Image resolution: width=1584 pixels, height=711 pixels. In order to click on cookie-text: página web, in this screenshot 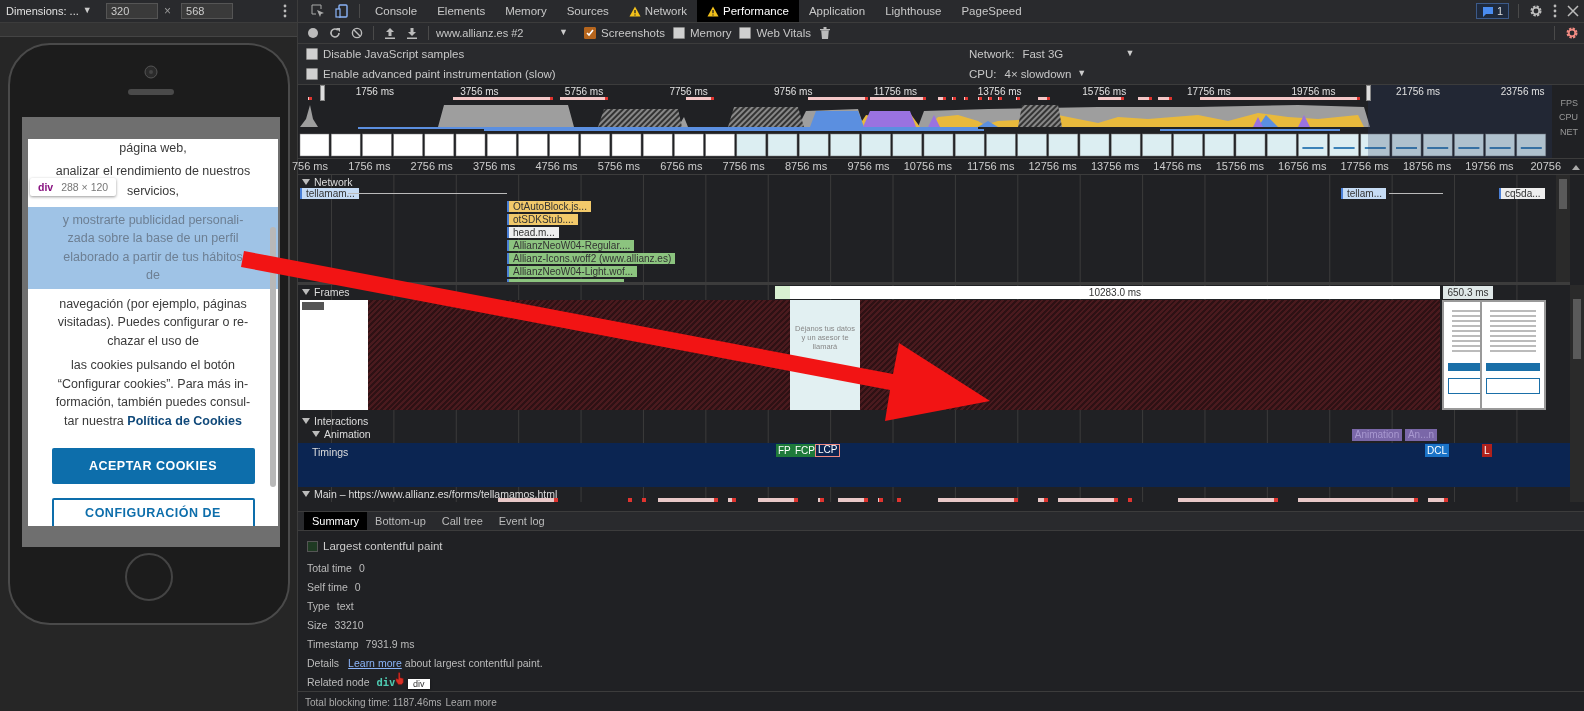, I will do `click(153, 148)`.